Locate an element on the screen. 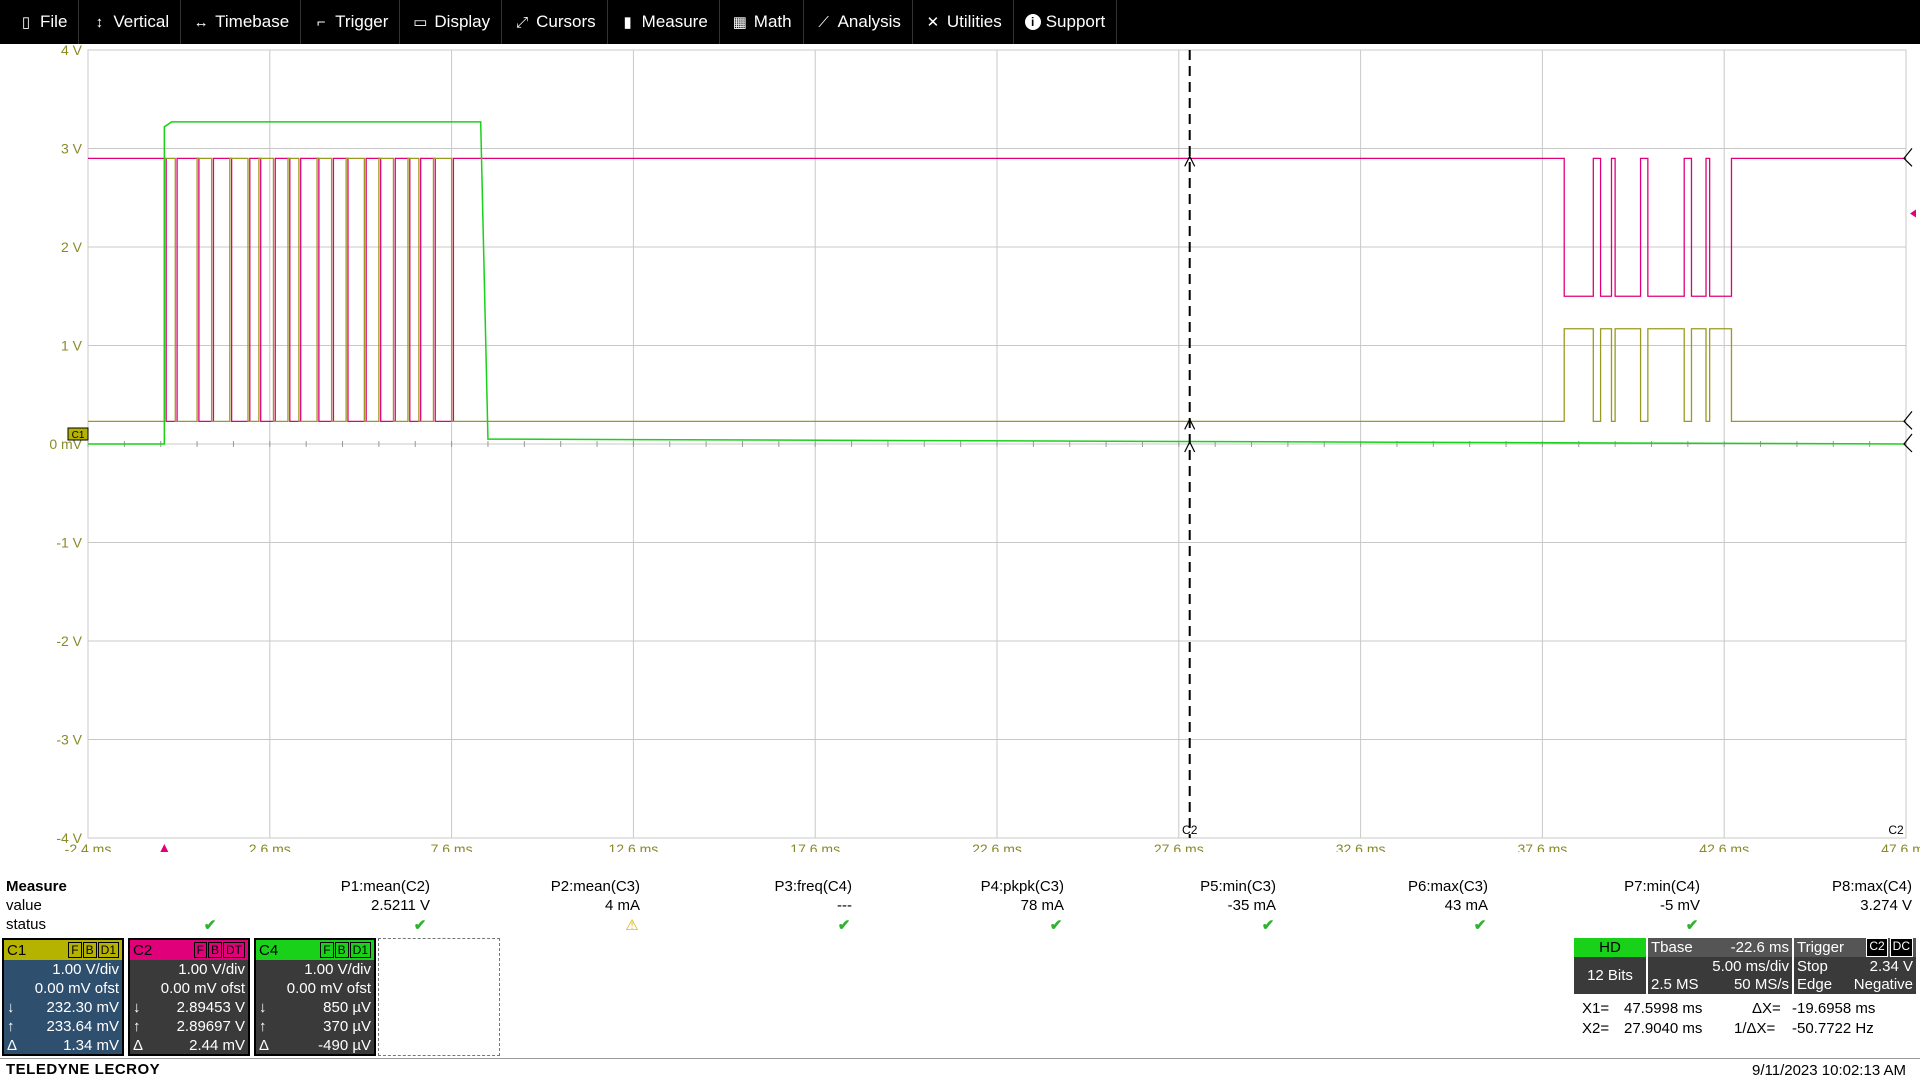  trigger-icon: ⌐ is located at coordinates (321, 22).